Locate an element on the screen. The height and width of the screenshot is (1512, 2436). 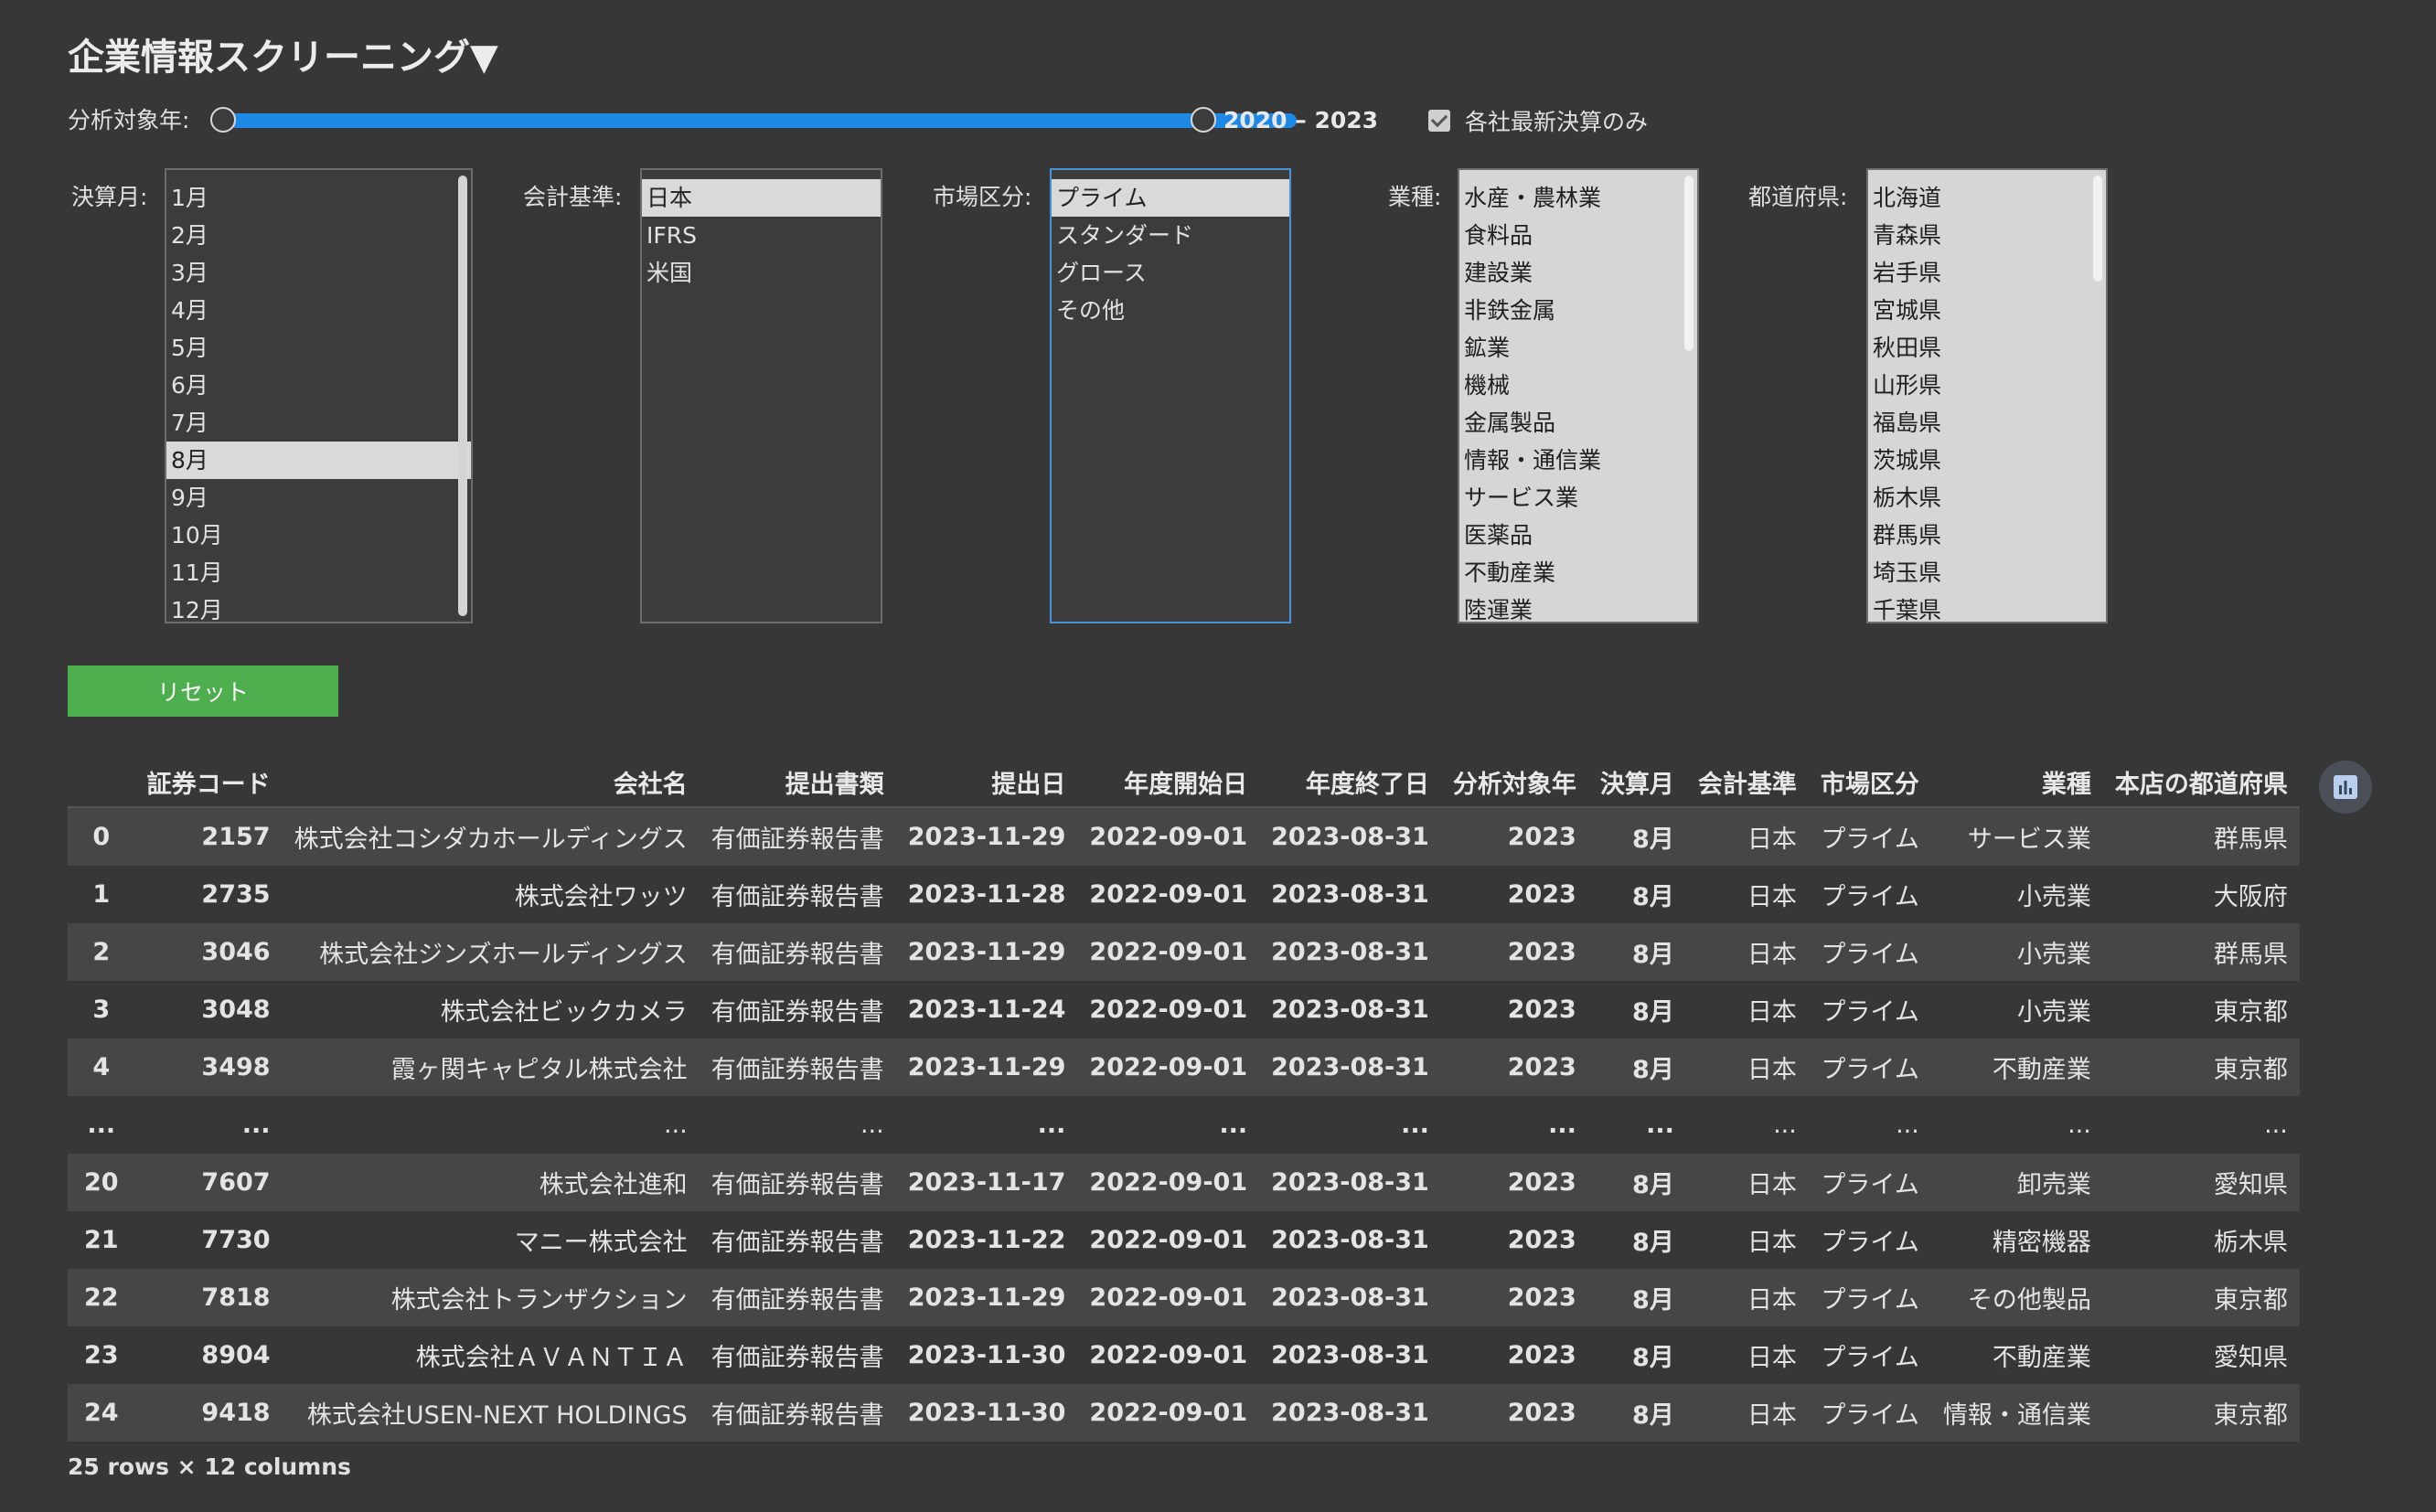
list-option: 北海道 is located at coordinates (1987, 198).